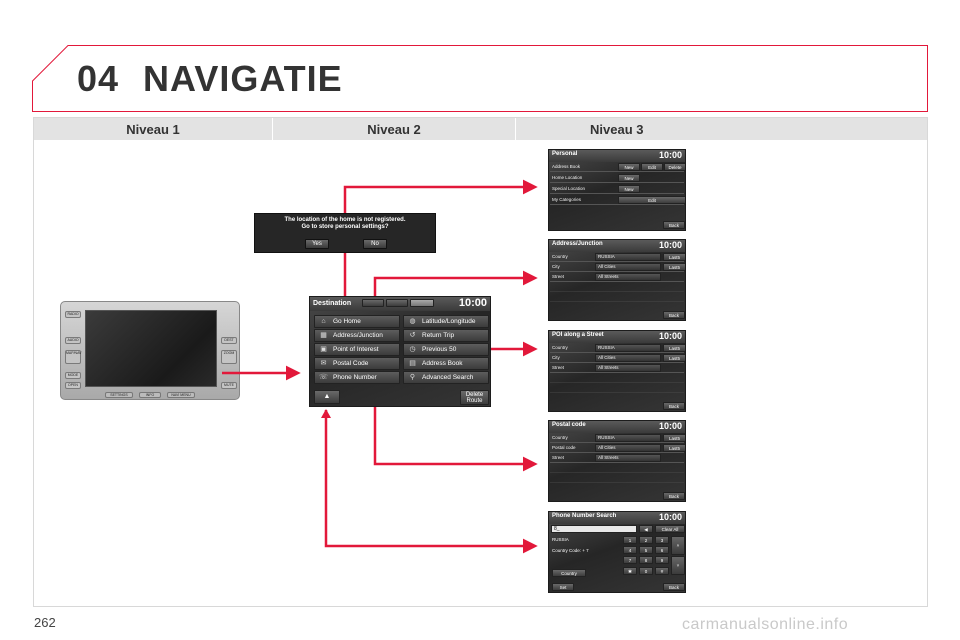 This screenshot has width=960, height=640. I want to click on advanced-search-label: Advanced Search, so click(448, 377).